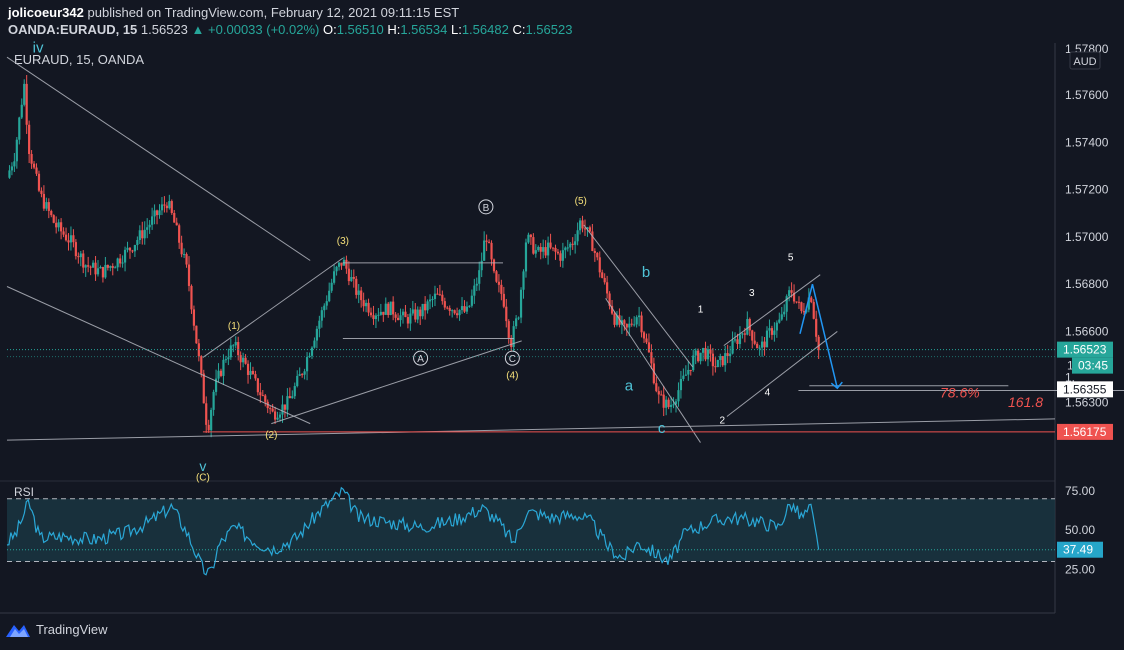  I want to click on price-tick-label: 1.56600, so click(1087, 331).